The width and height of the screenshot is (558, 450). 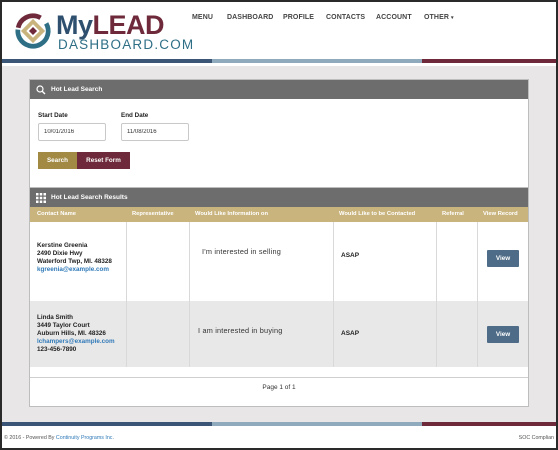 What do you see at coordinates (155, 132) in the screenshot?
I see `end-date-field` at bounding box center [155, 132].